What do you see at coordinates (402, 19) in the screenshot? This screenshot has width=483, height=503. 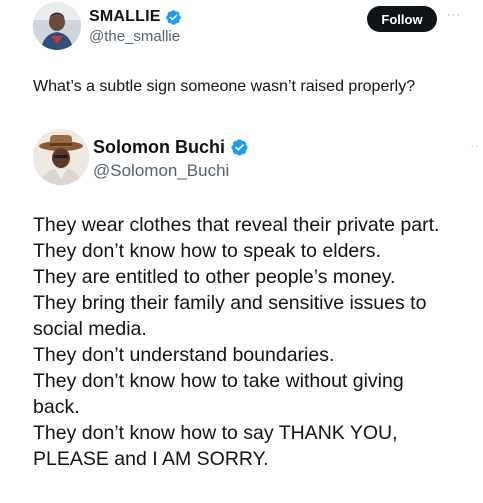 I see `follow-button: Follow` at bounding box center [402, 19].